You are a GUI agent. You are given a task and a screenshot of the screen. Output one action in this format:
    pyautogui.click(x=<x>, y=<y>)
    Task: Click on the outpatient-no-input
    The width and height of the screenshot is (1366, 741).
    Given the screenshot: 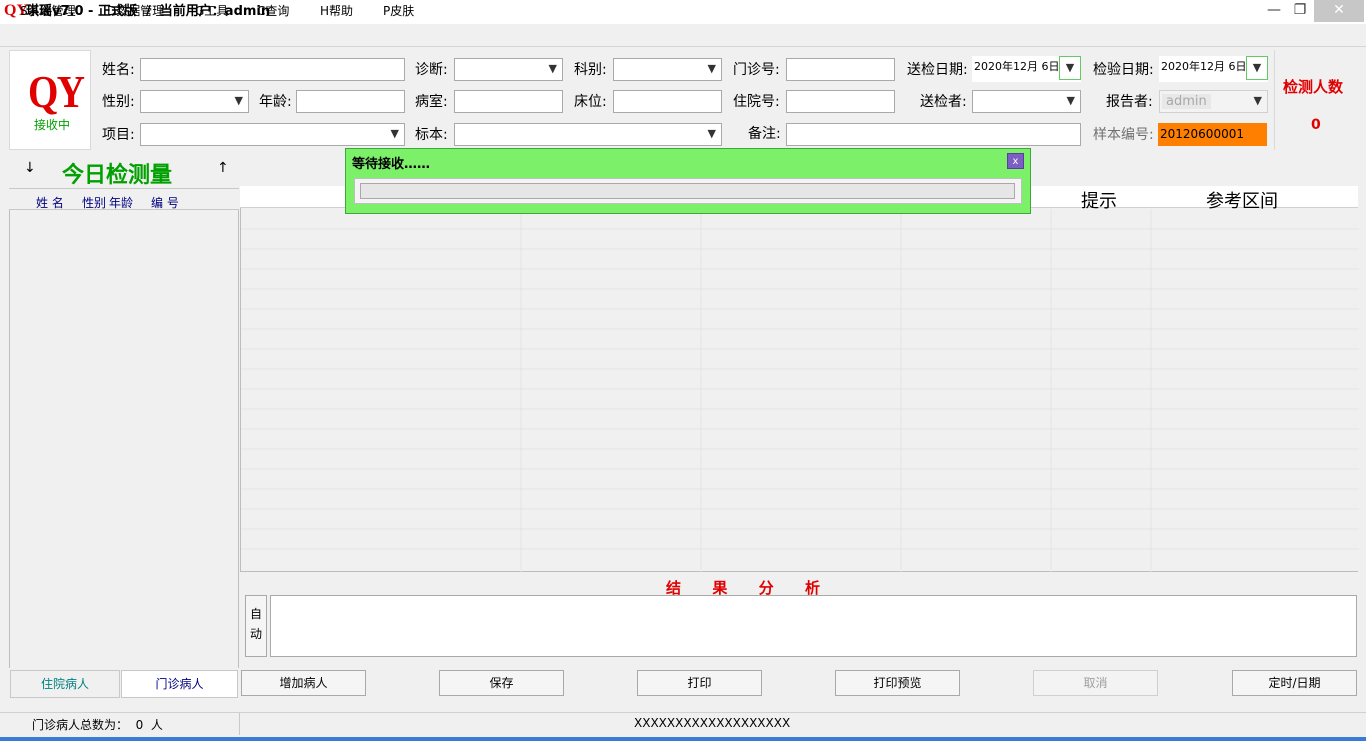 What is the action you would take?
    pyautogui.click(x=840, y=69)
    